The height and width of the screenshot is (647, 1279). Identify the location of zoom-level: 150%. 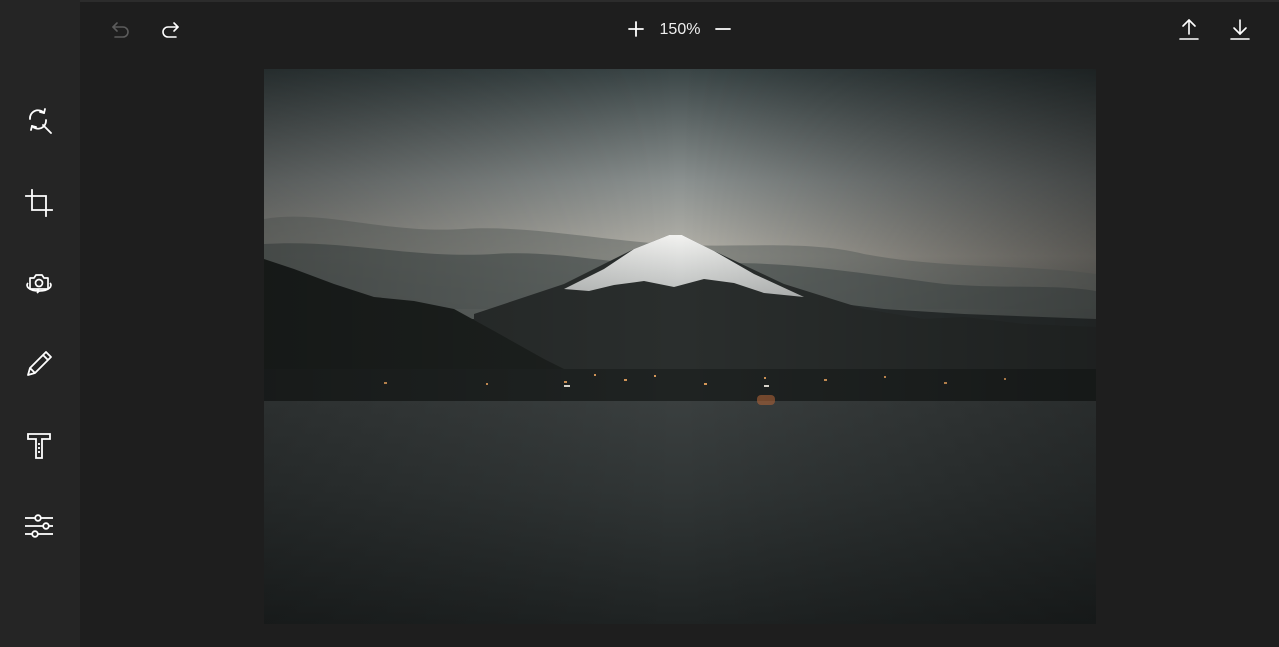
(680, 29).